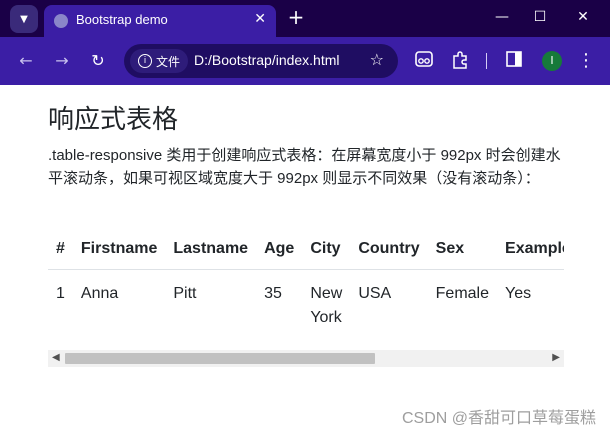 The image size is (610, 436). I want to click on scroll-left-arrow-icon: ◀, so click(56, 357).